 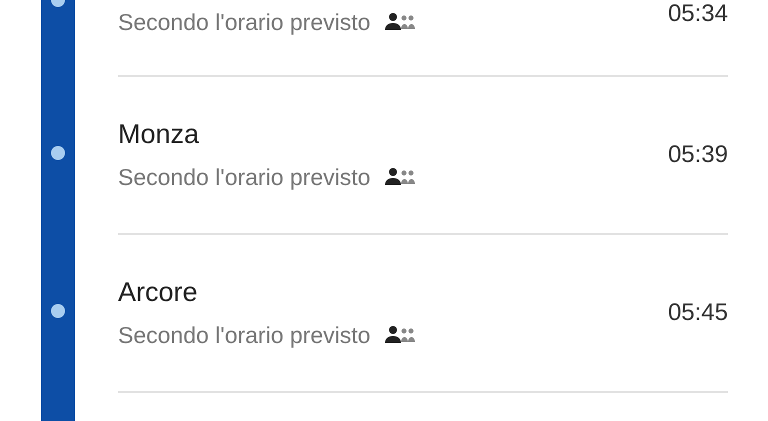 What do you see at coordinates (698, 14) in the screenshot?
I see `departure-time: 05:34` at bounding box center [698, 14].